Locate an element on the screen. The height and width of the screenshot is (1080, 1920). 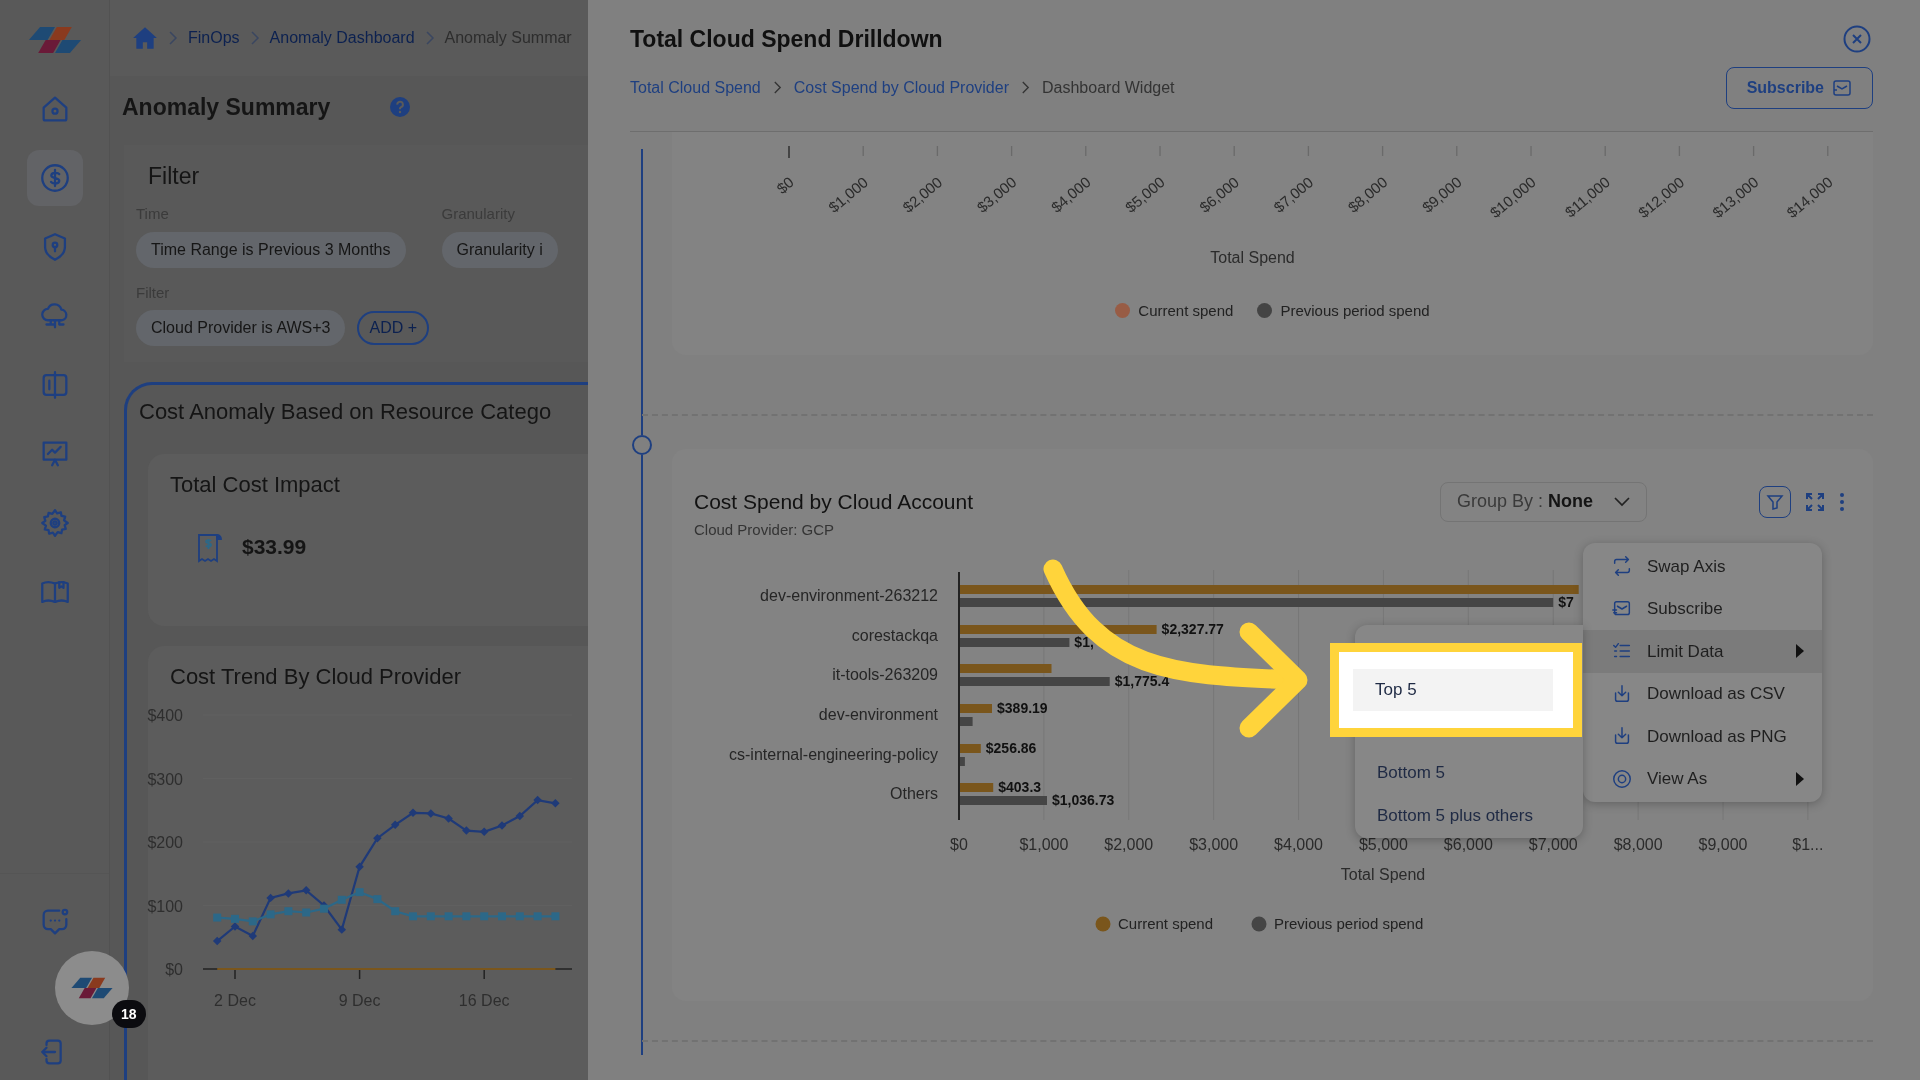
legend-label: Current spend is located at coordinates (1186, 310).